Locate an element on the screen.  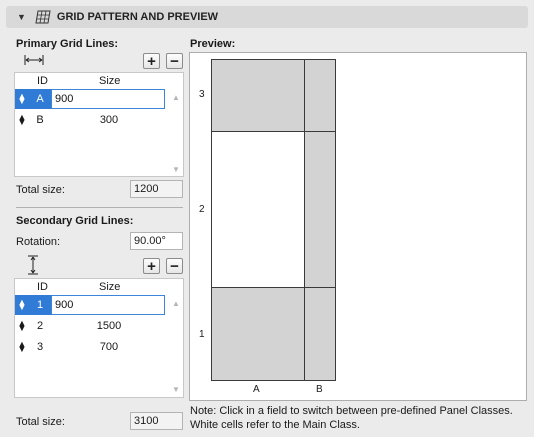
row-id: 2 is located at coordinates (40, 326).